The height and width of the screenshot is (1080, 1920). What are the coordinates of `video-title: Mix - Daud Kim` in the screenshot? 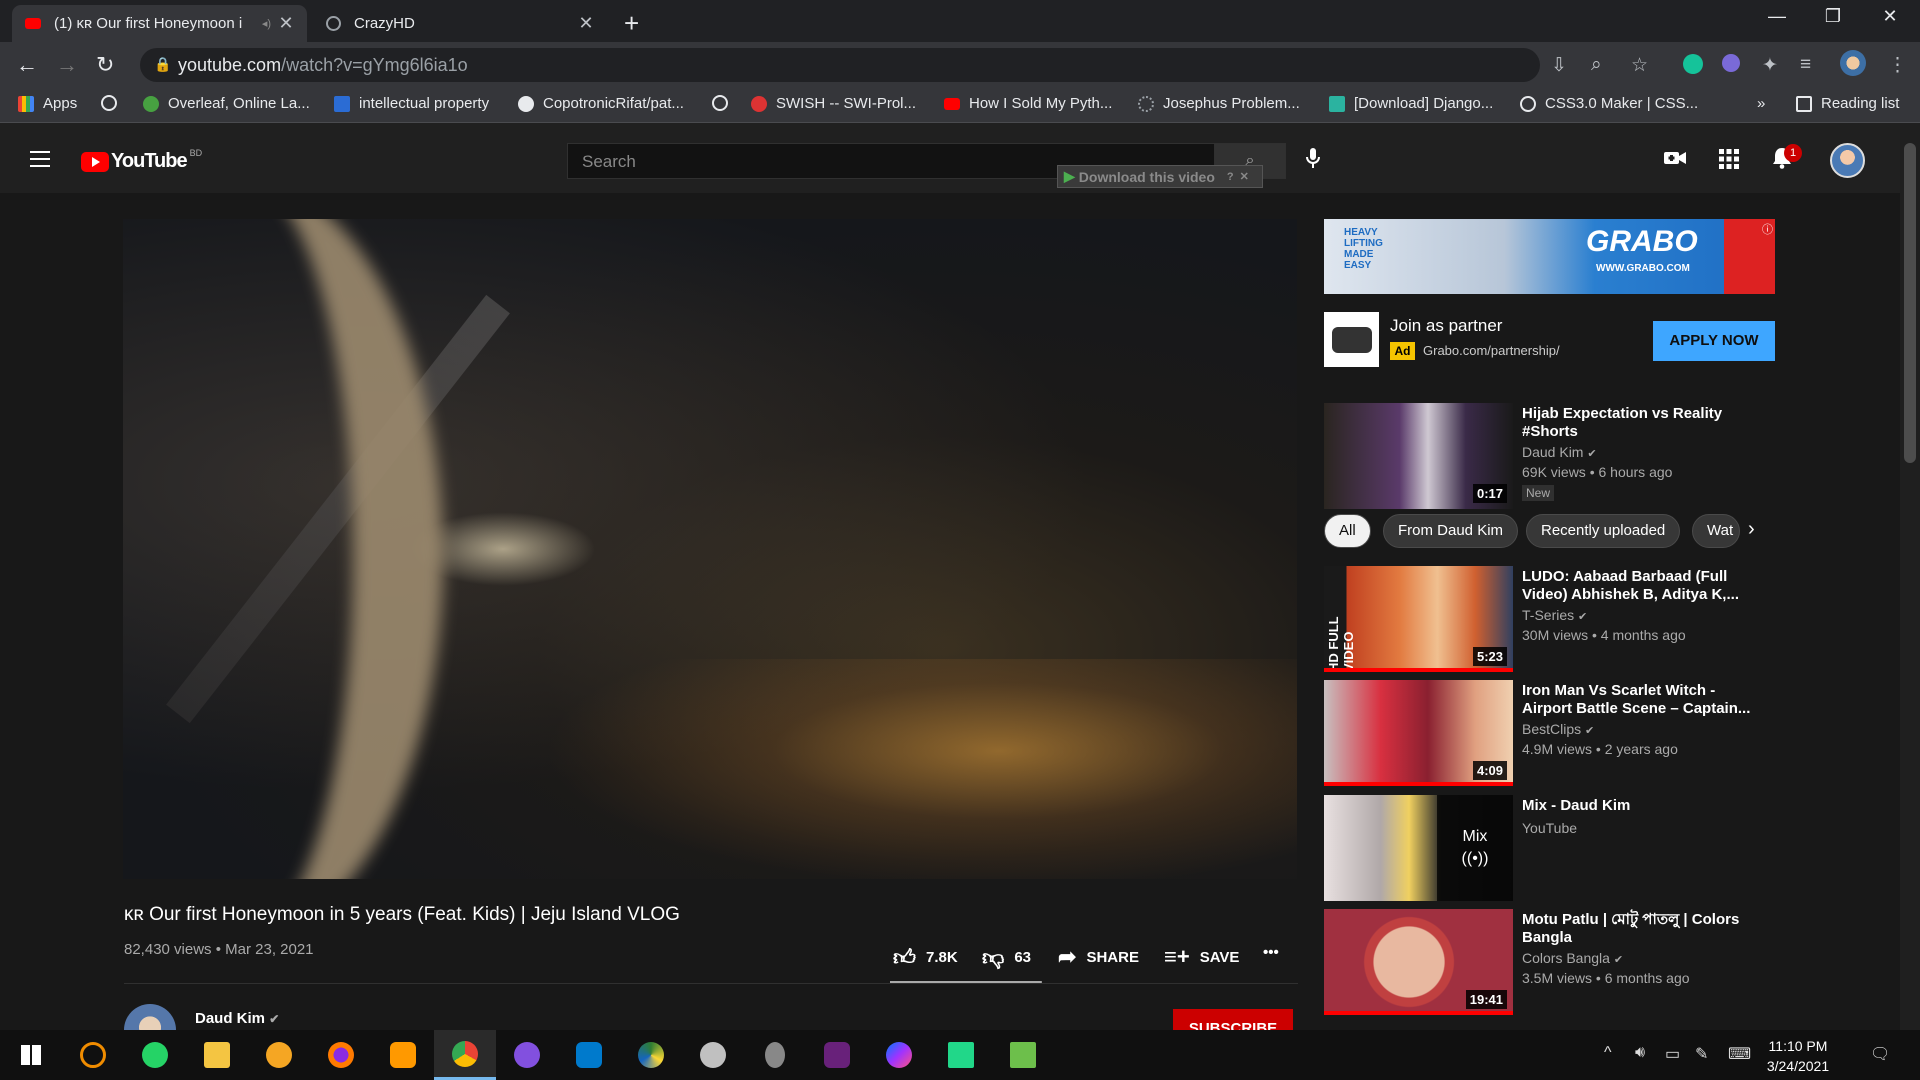 It's located at (1639, 806).